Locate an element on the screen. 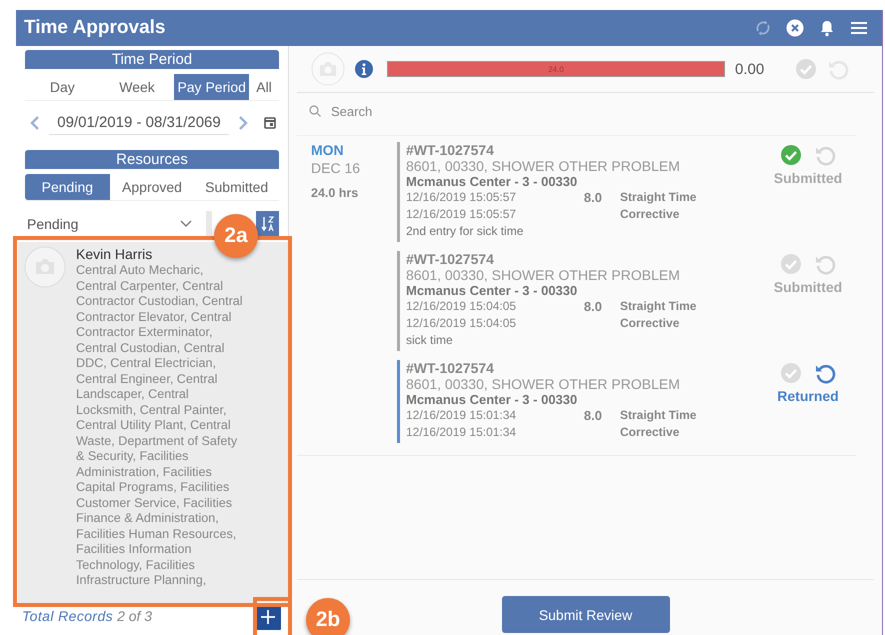  sort-icon is located at coordinates (267, 224).